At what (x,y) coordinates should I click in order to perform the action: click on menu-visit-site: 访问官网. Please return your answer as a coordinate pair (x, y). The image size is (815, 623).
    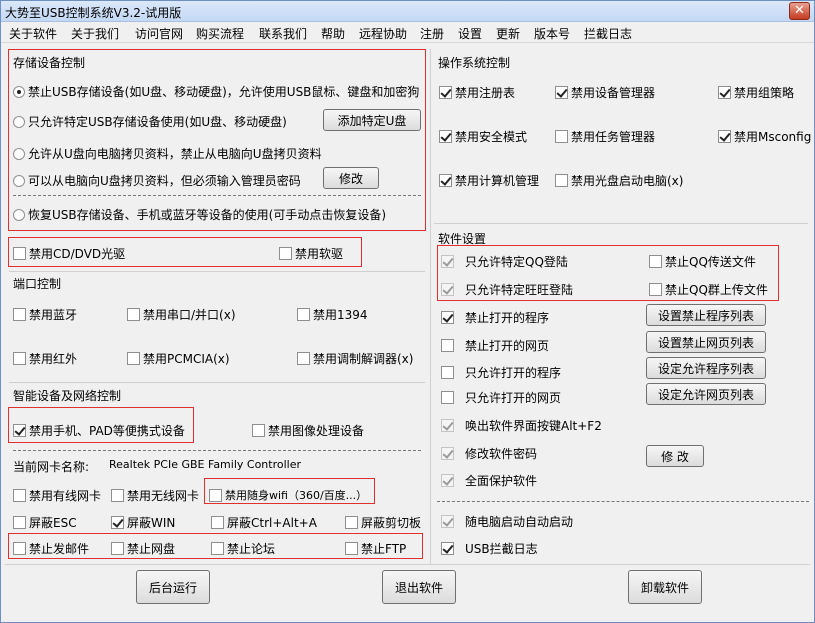
    Looking at the image, I should click on (159, 33).